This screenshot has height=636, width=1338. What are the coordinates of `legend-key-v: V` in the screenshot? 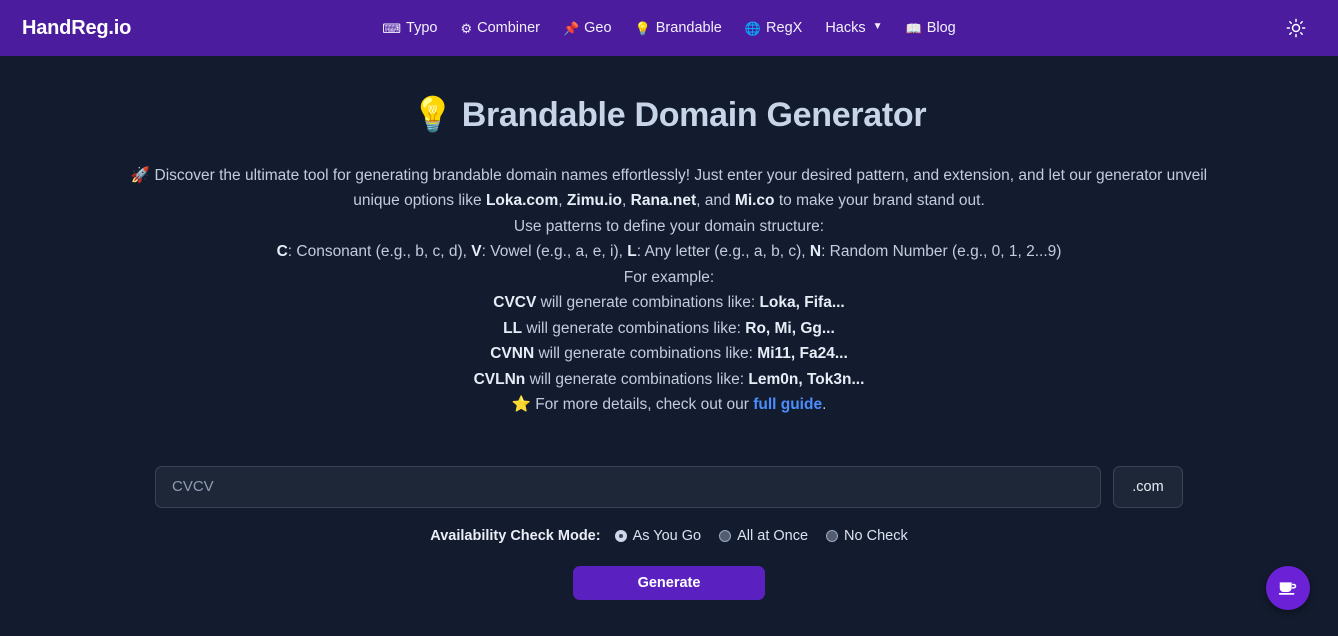 It's located at (476, 251).